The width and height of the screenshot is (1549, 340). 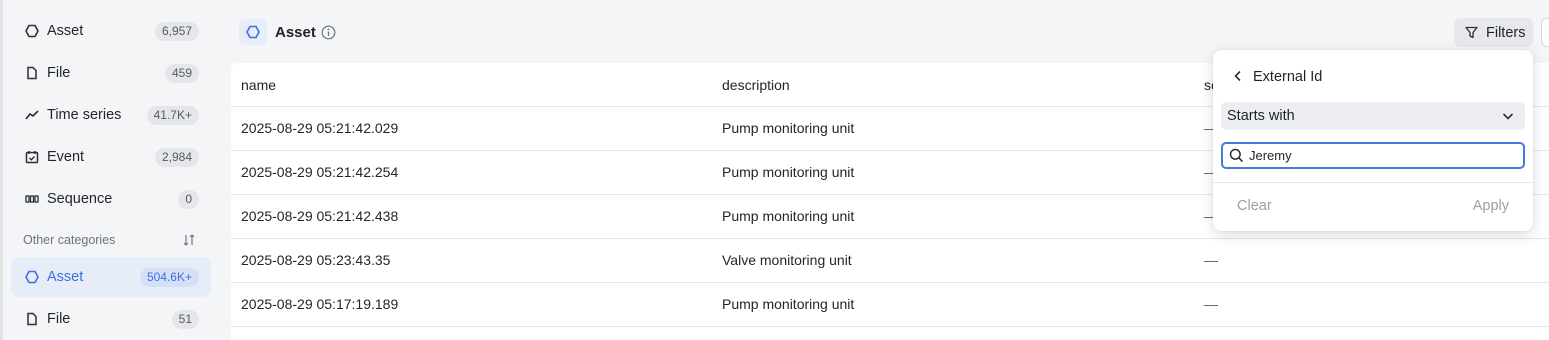 What do you see at coordinates (1254, 206) in the screenshot?
I see `clear-button: Clear` at bounding box center [1254, 206].